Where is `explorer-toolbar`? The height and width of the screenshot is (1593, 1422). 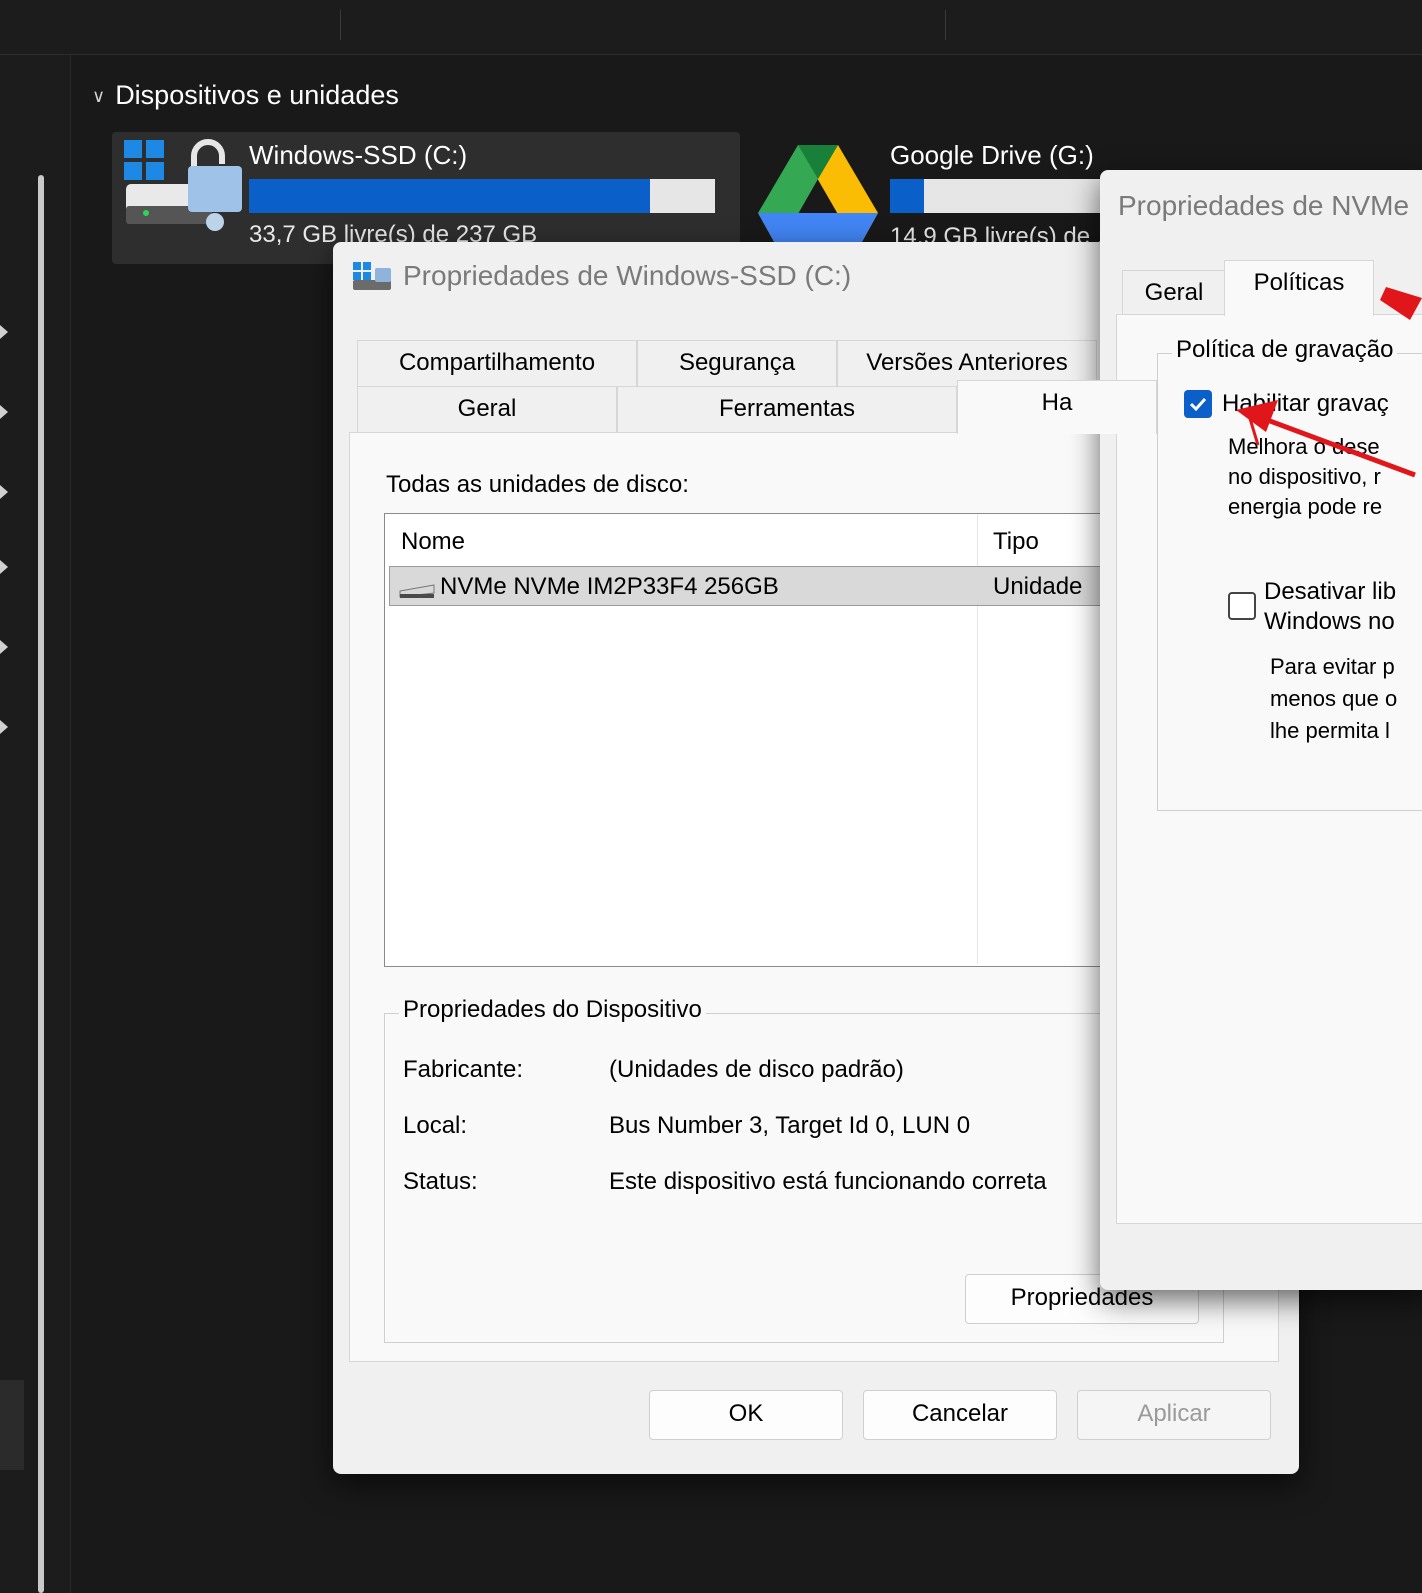
explorer-toolbar is located at coordinates (711, 27).